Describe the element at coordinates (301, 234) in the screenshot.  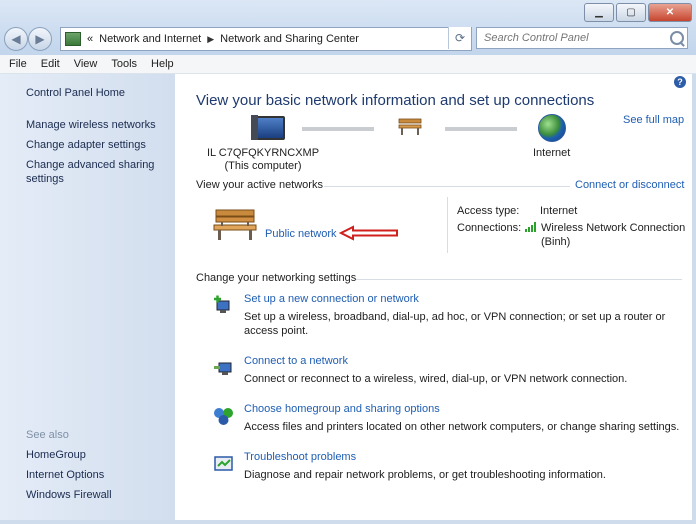
I see `public-network-link: Public network` at that location.